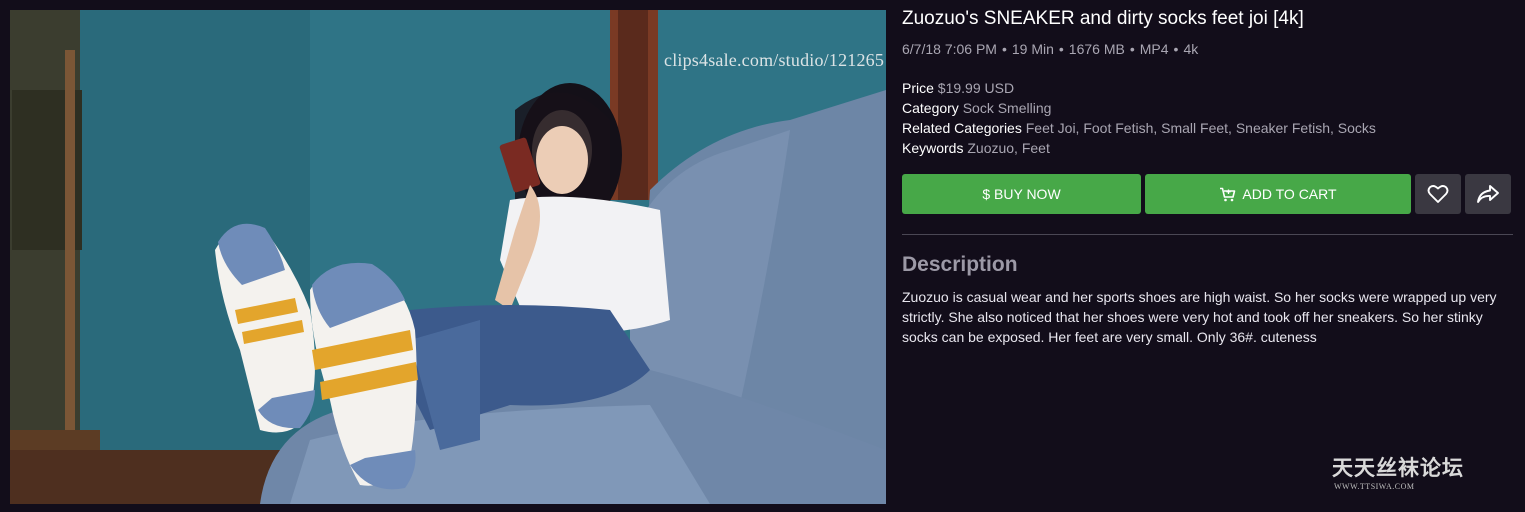 Image resolution: width=1525 pixels, height=512 pixels. I want to click on meta-duration: 19 Min, so click(1032, 49).